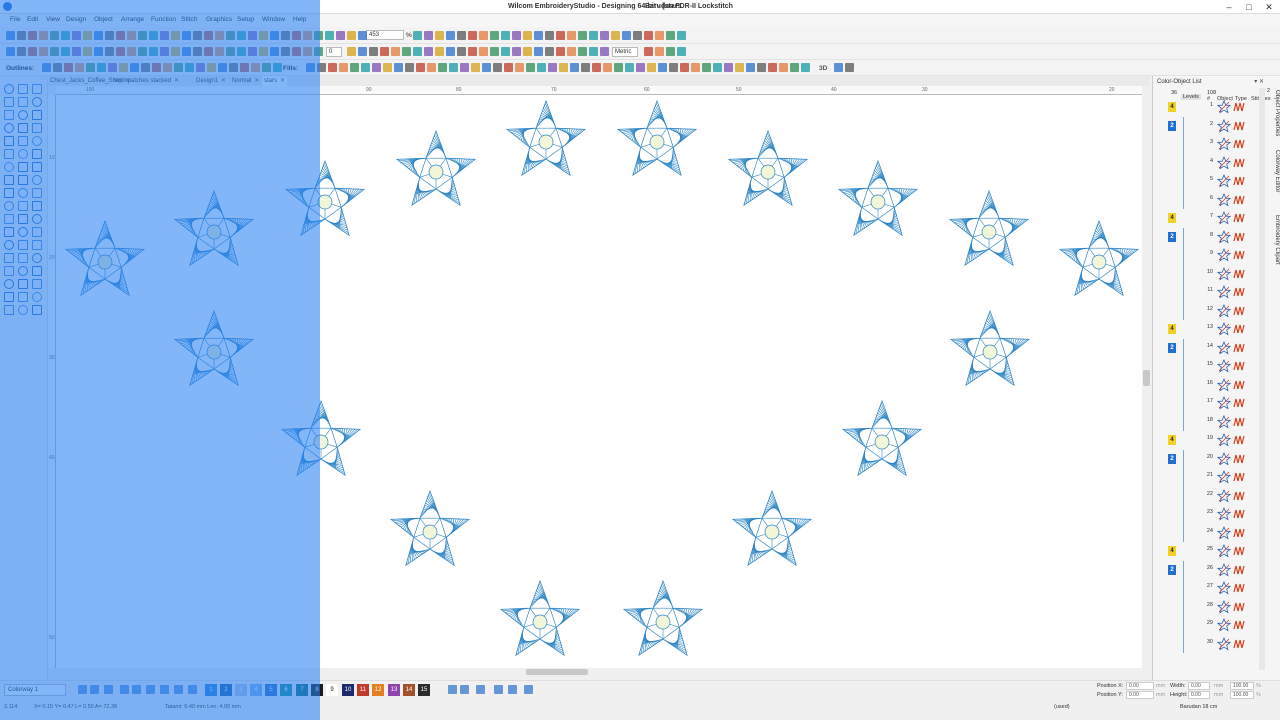 This screenshot has width=1280, height=720. I want to click on tab-normal: Normal ✕, so click(245, 81).